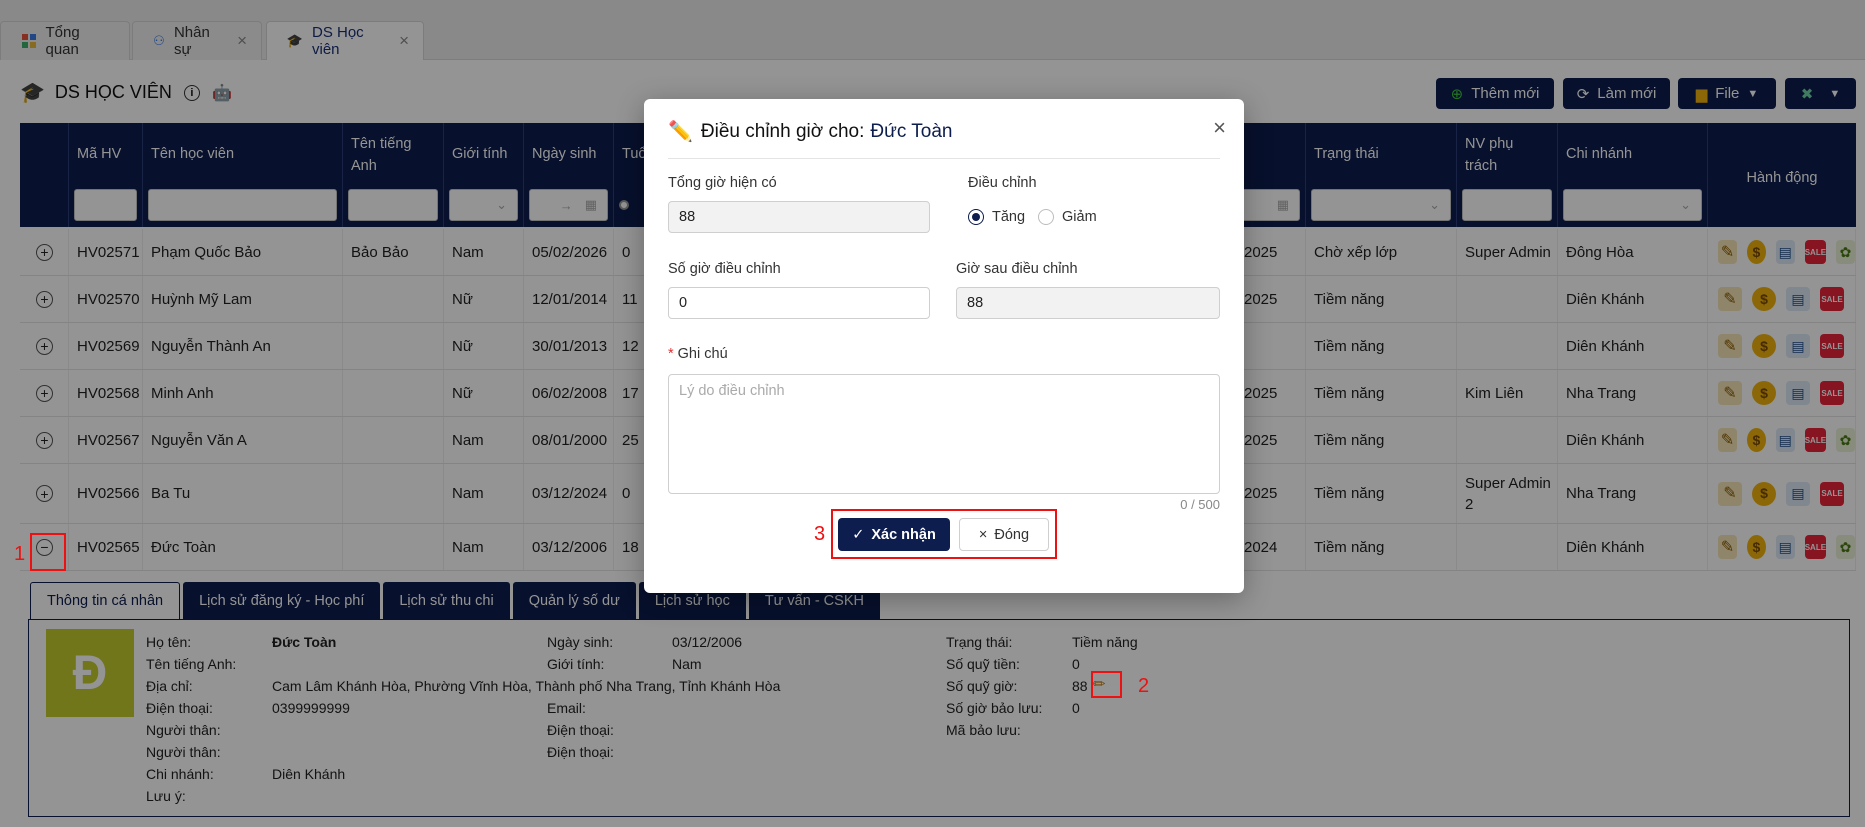  Describe the element at coordinates (20, 554) in the screenshot. I see `annotation-number-1: 1` at that location.